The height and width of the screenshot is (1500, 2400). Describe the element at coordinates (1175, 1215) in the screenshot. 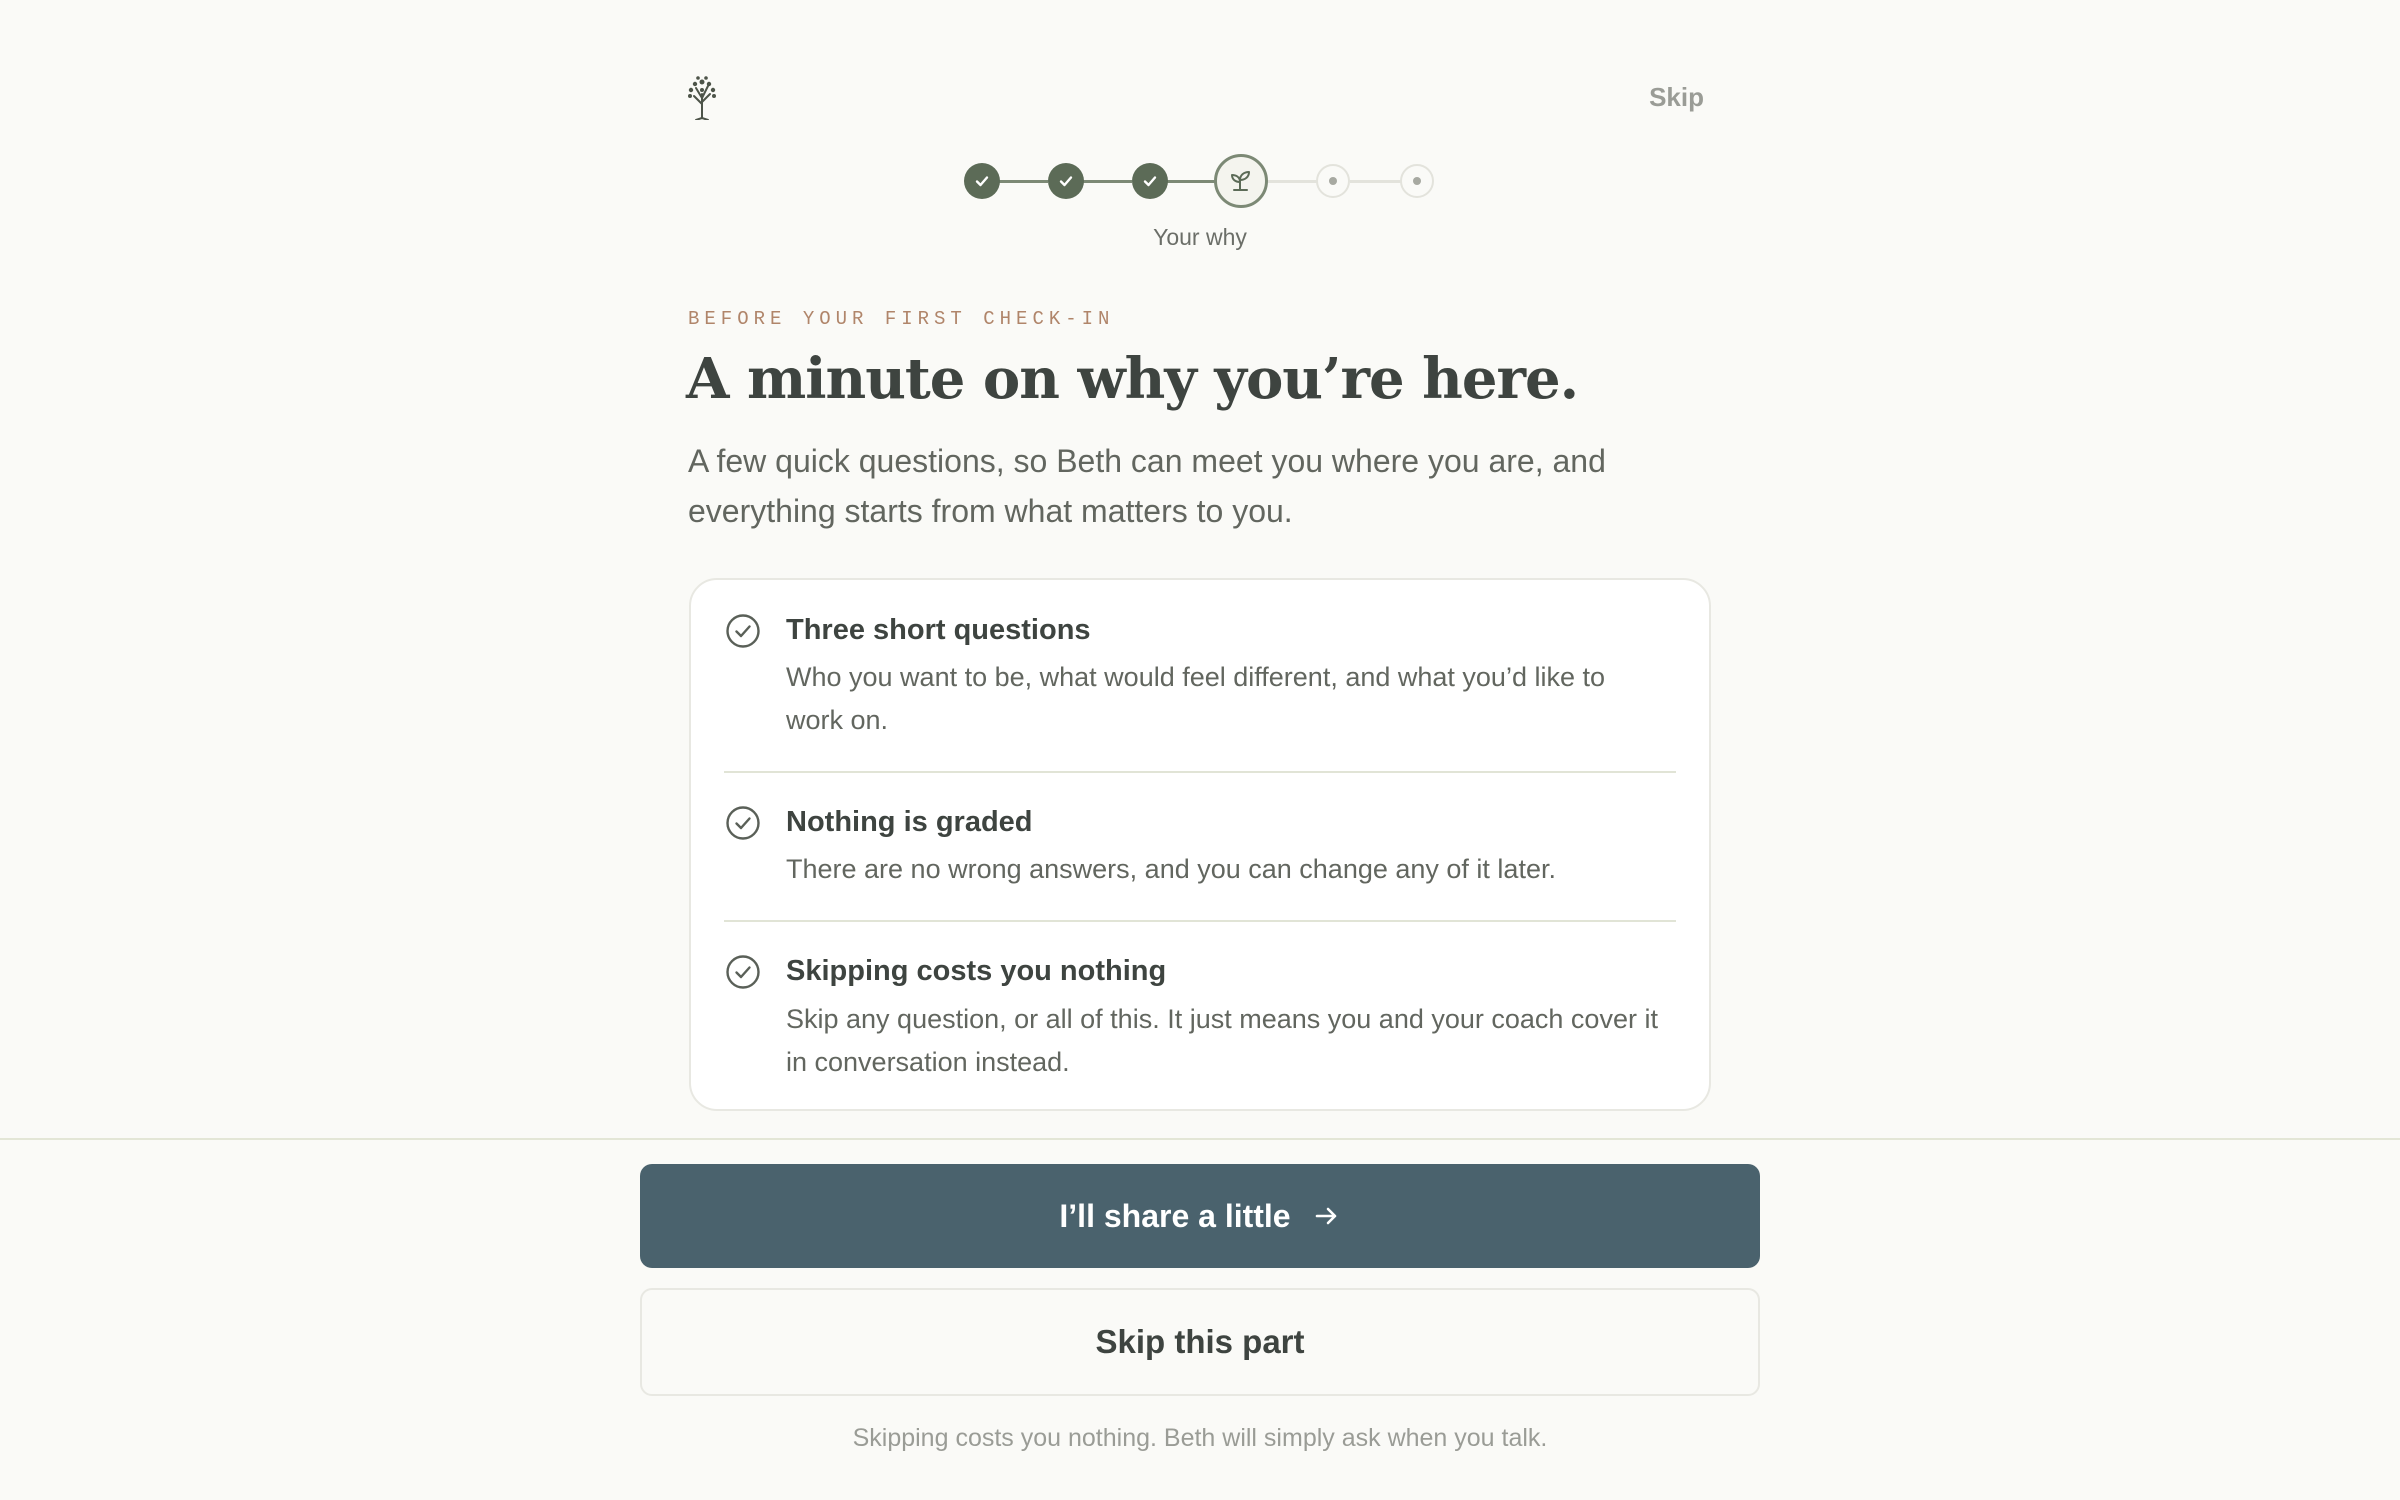

I see `share-button-label: I’ll share a little` at that location.